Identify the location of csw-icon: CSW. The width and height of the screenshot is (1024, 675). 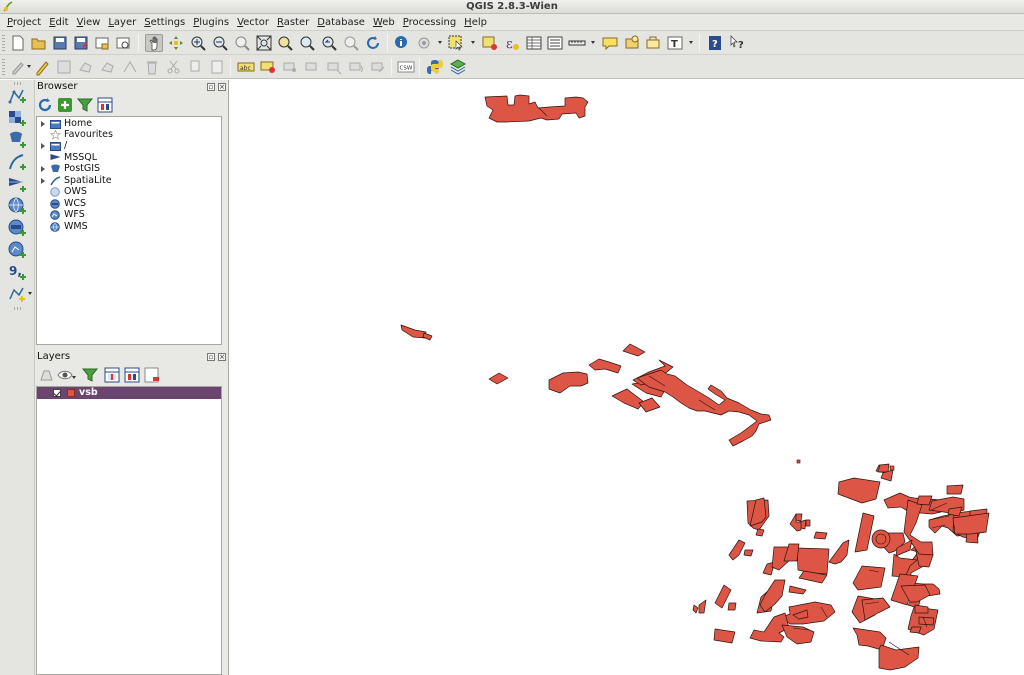
(406, 67).